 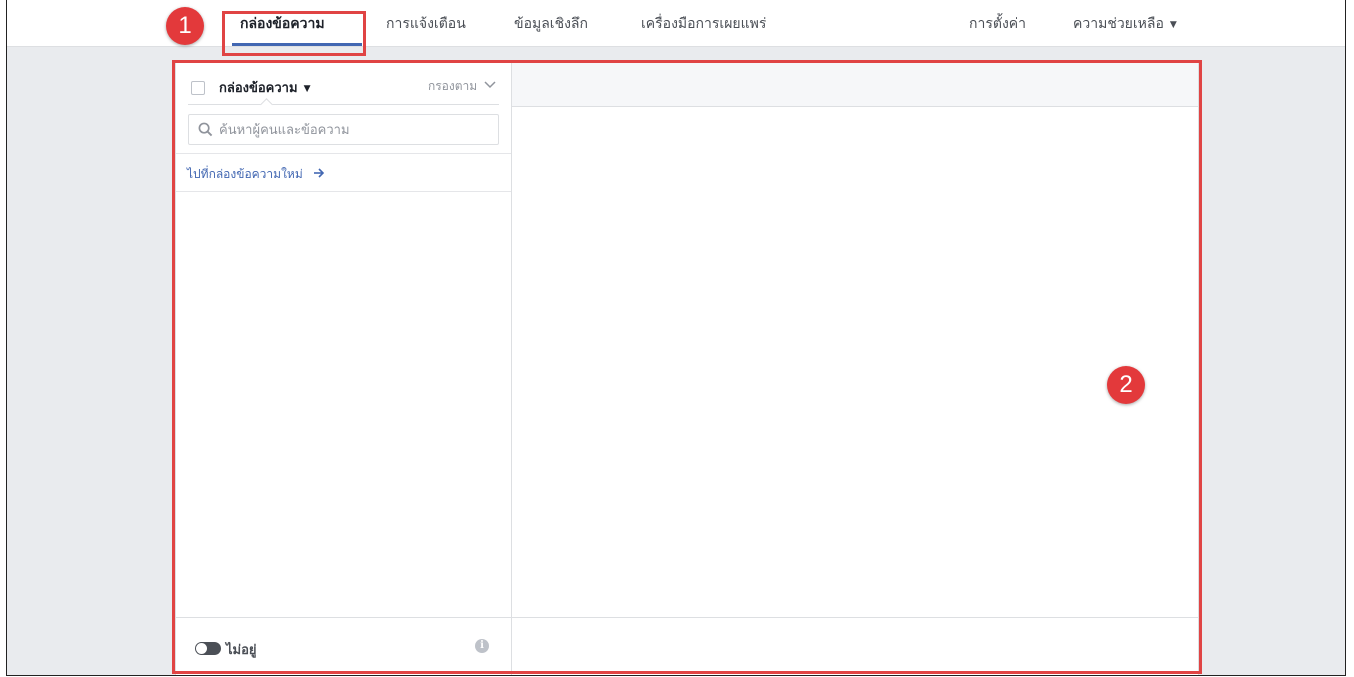 I want to click on help-label: ความช่วยเหลือ, so click(x=1118, y=24).